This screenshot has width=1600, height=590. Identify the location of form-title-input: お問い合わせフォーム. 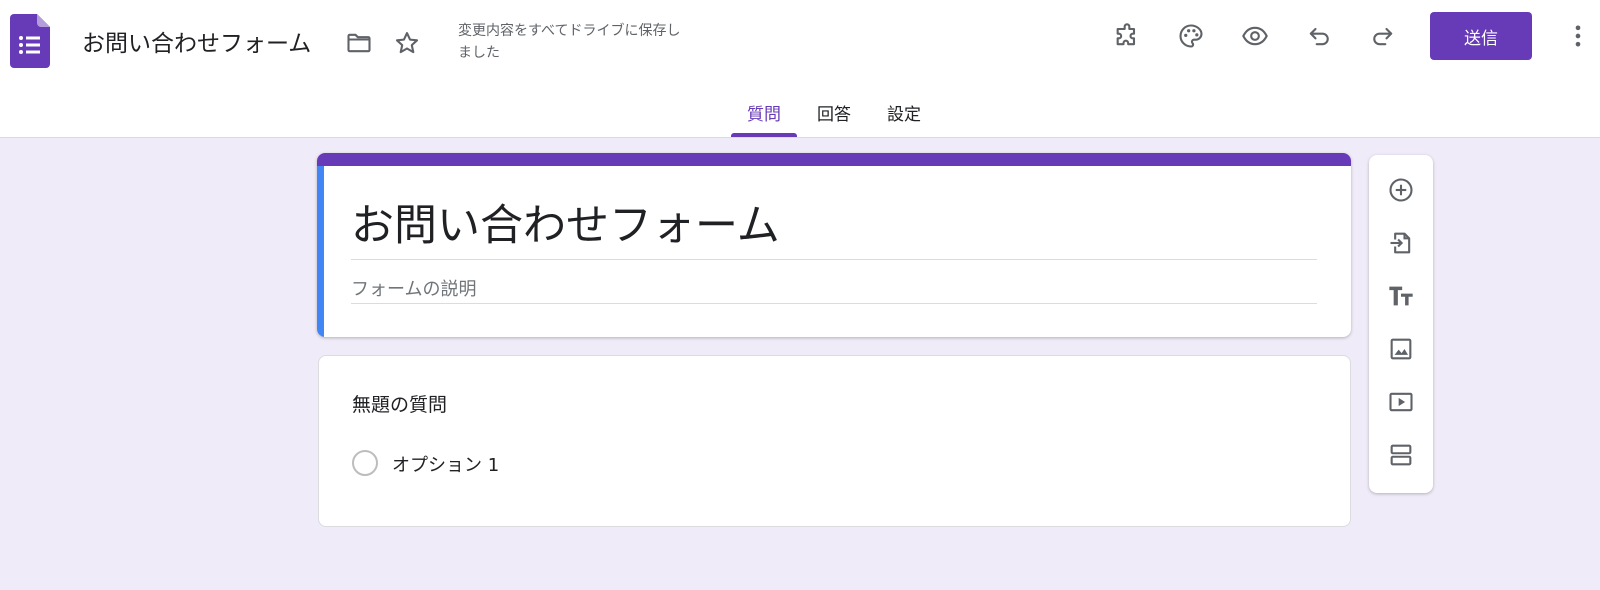
(565, 222).